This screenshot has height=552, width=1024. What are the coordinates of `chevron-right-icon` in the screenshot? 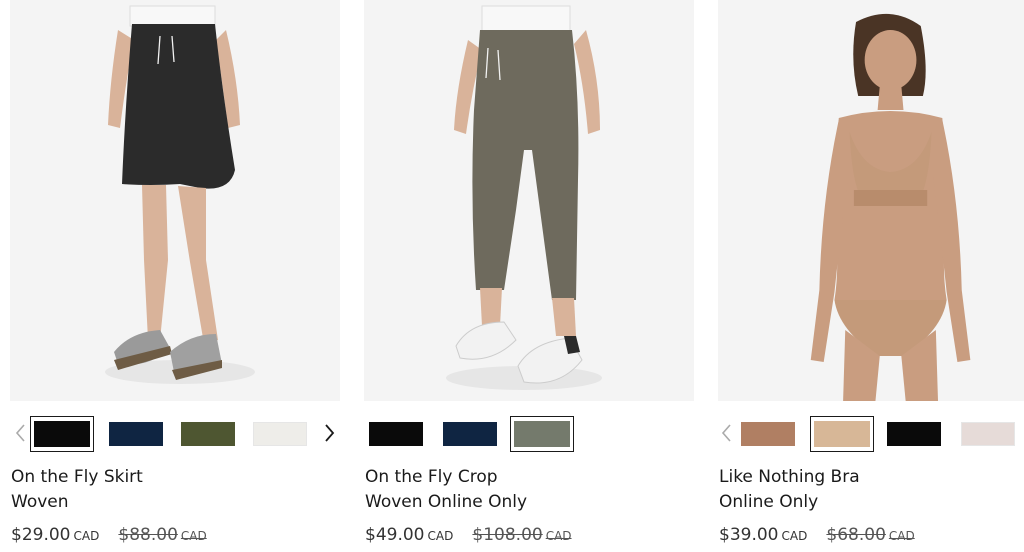 It's located at (330, 433).